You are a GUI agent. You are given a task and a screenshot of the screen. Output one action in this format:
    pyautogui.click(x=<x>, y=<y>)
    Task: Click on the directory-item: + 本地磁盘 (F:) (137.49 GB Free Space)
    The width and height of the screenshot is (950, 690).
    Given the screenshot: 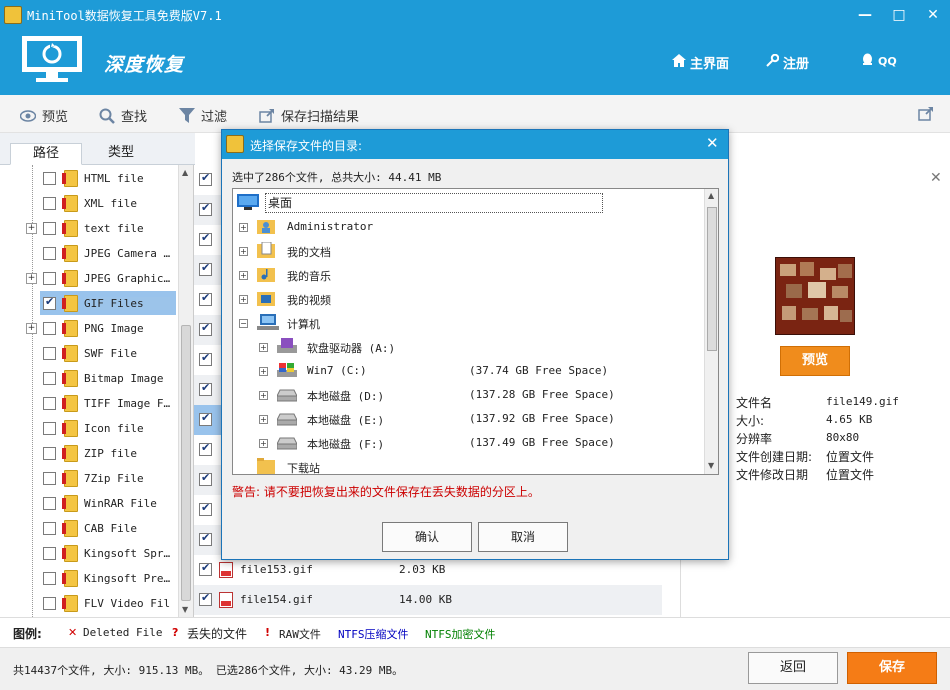 What is the action you would take?
    pyautogui.click(x=468, y=443)
    